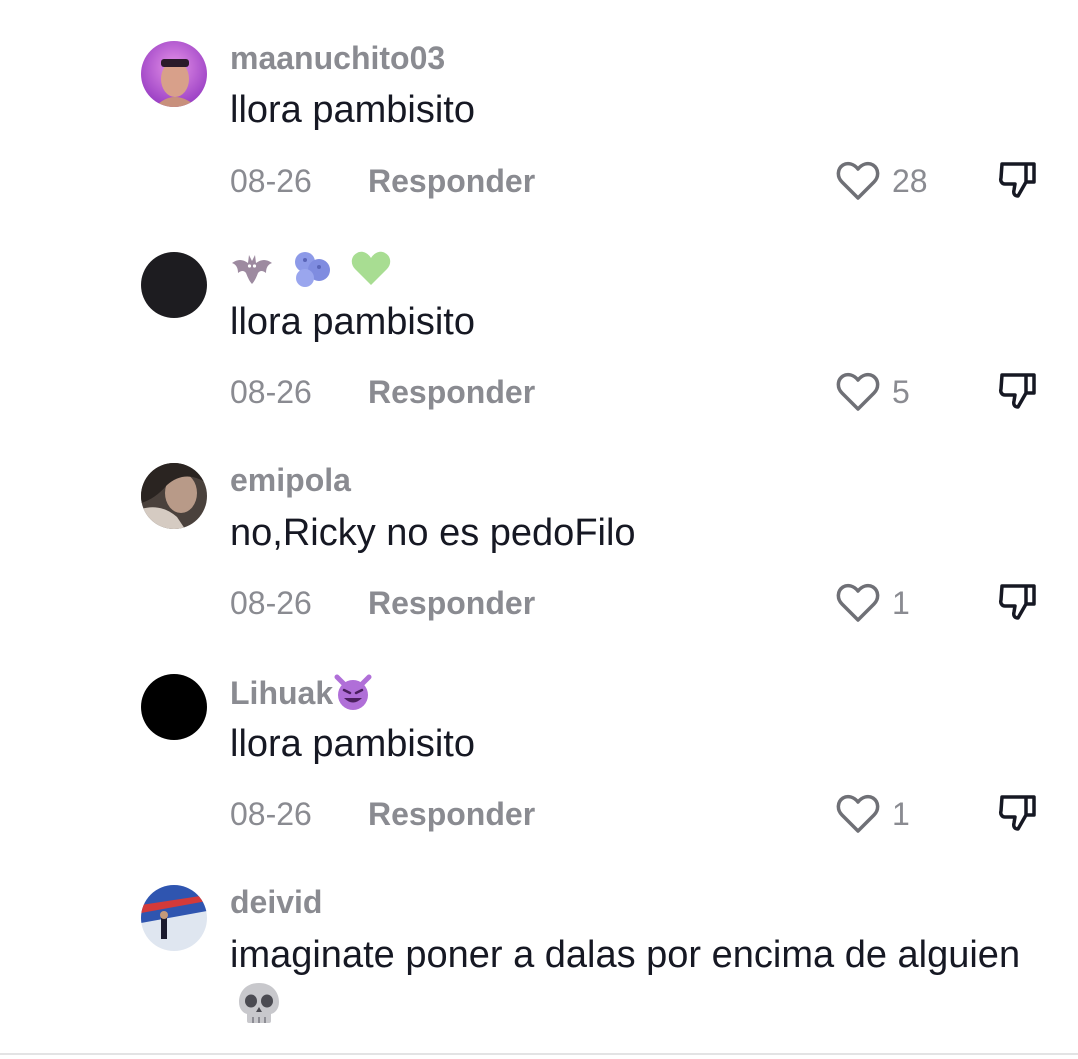 This screenshot has height=1059, width=1078. What do you see at coordinates (282, 692) in the screenshot?
I see `username-text: Lihuak` at bounding box center [282, 692].